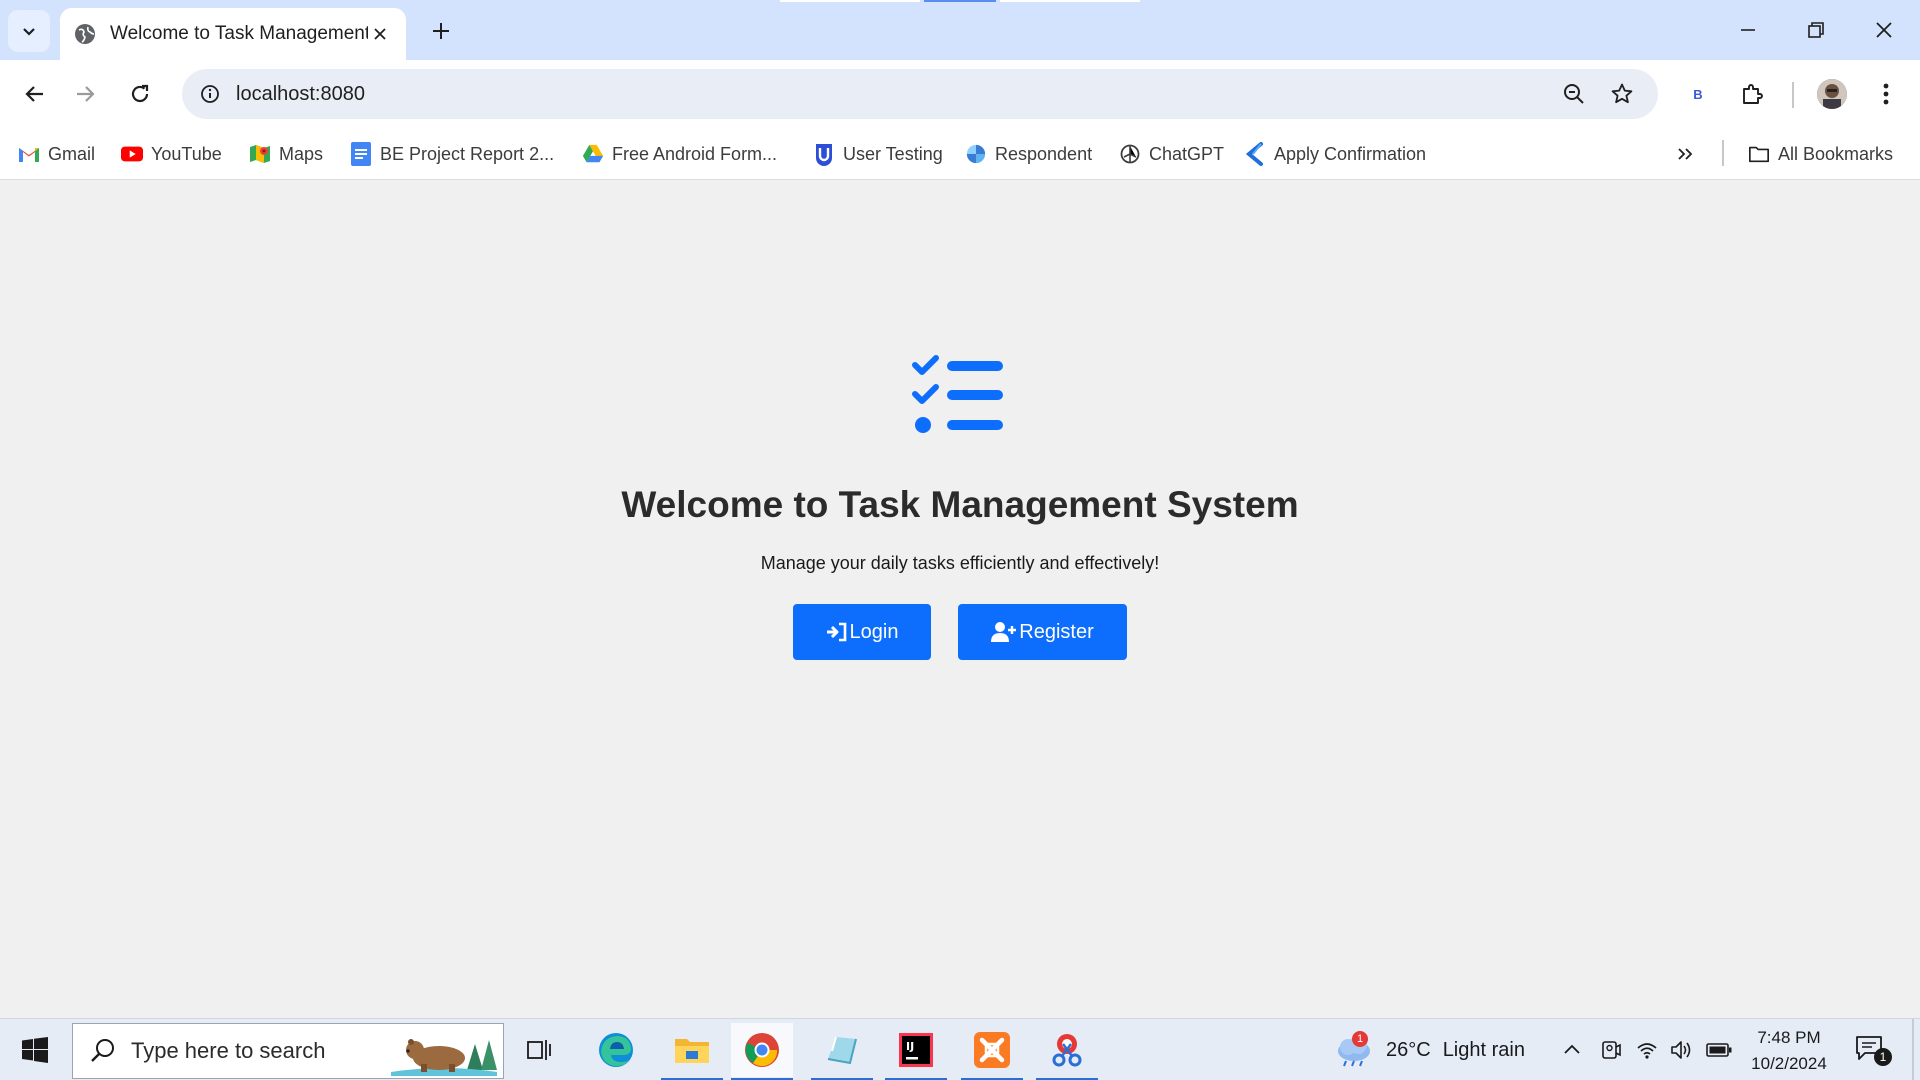 Image resolution: width=1920 pixels, height=1080 pixels. I want to click on meet-now-button, so click(1611, 1049).